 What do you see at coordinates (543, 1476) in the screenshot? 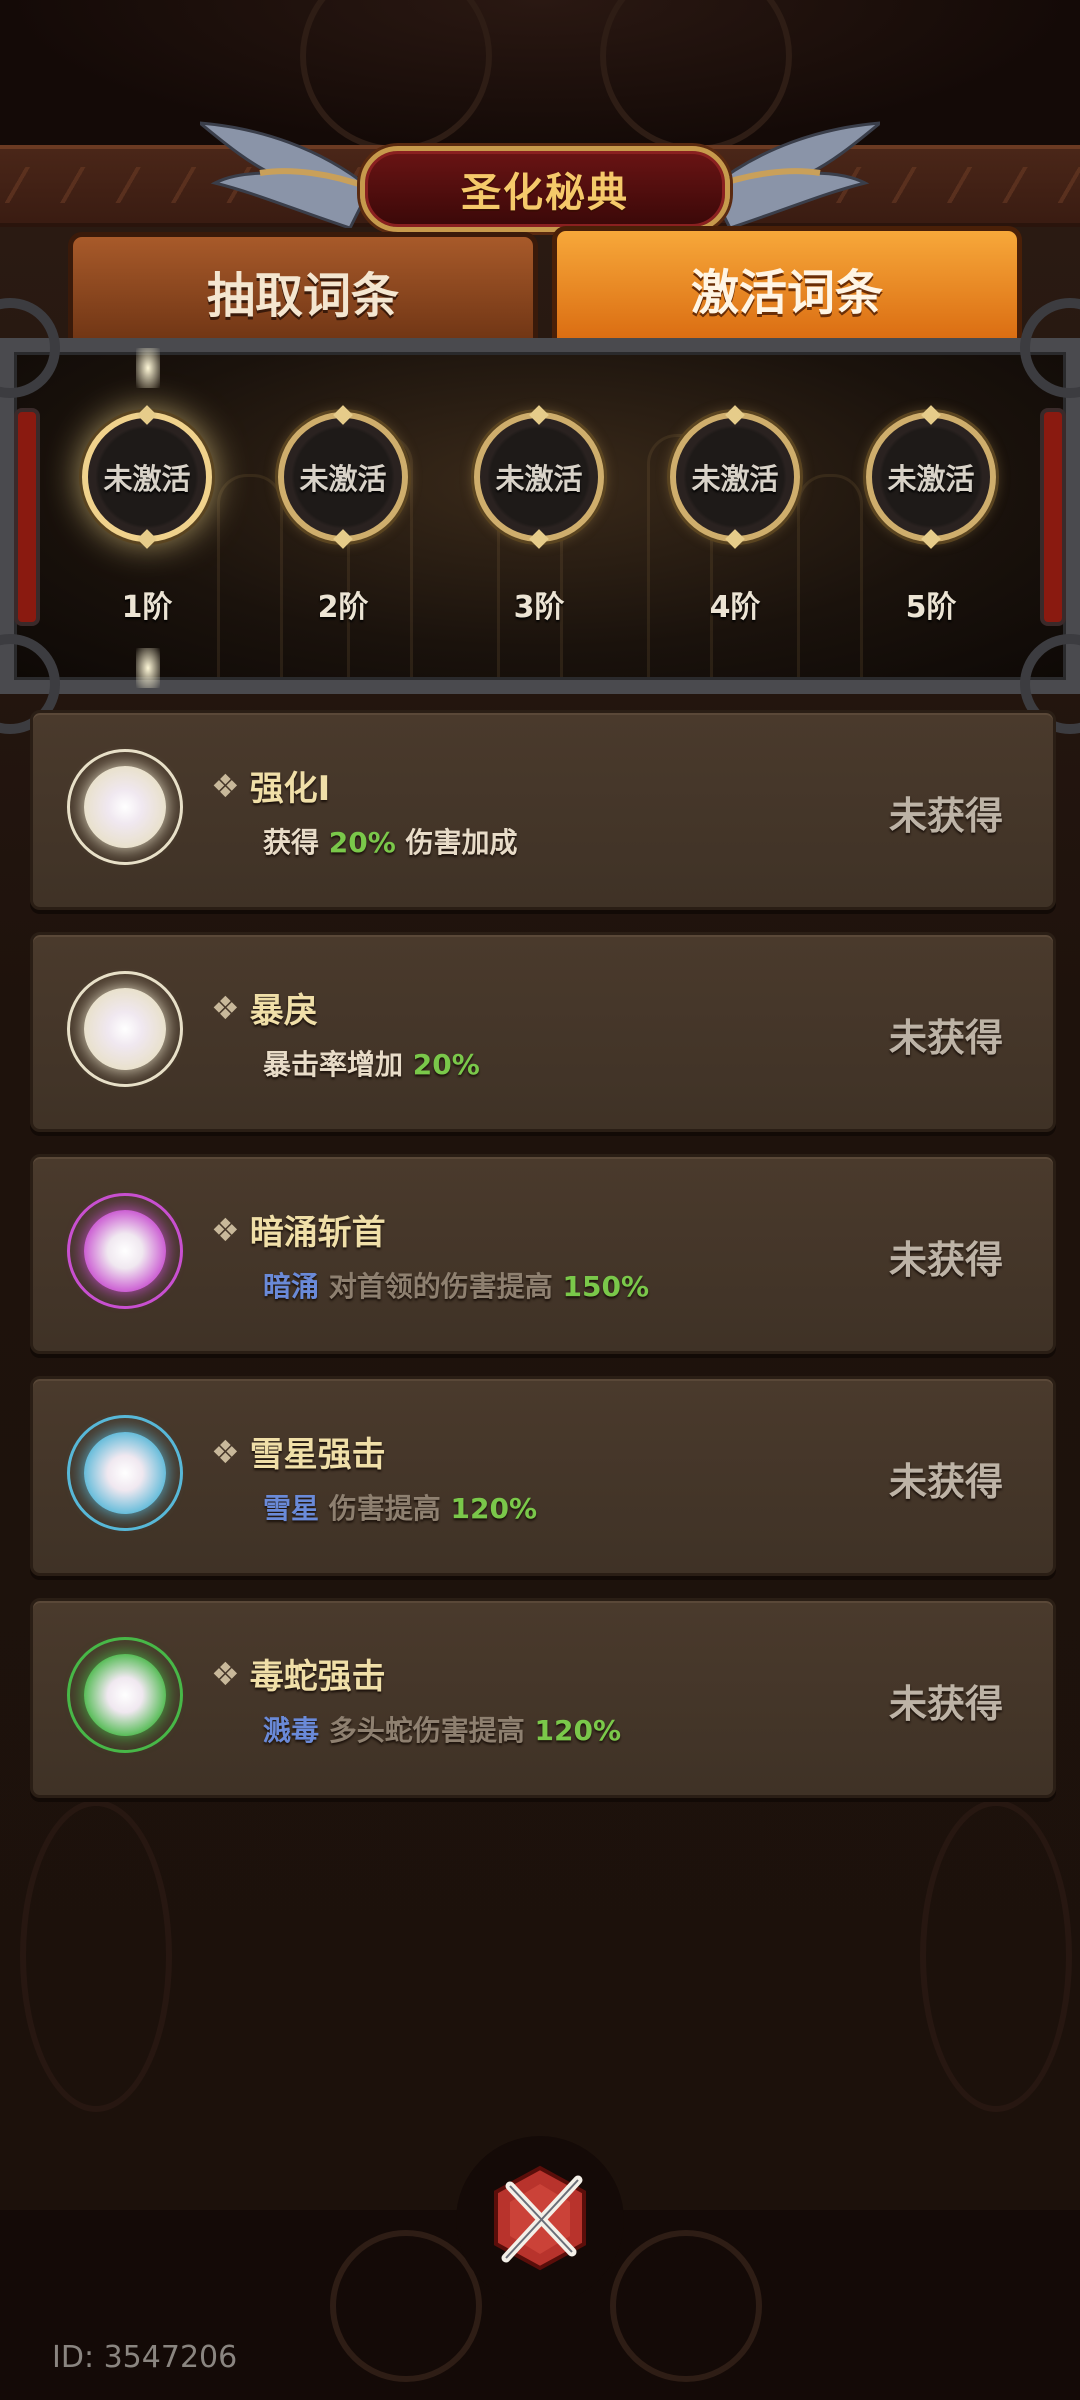
I see `affix-card: ❖ 雪星强击 雪星 伤害提高 120% 未获得` at bounding box center [543, 1476].